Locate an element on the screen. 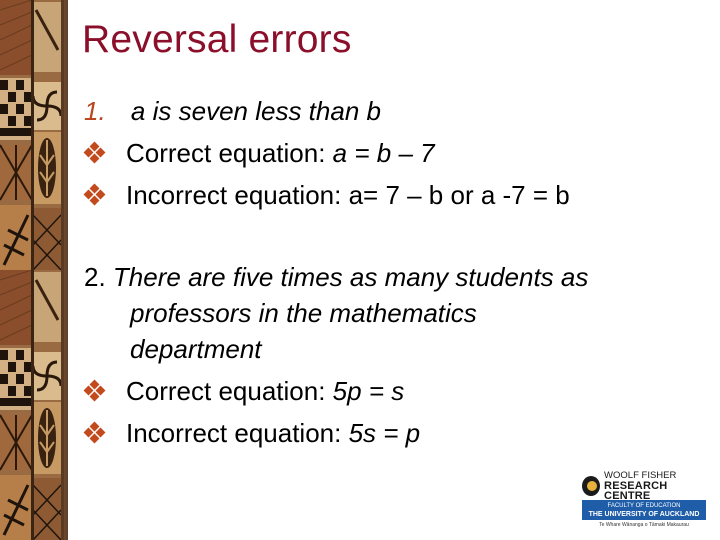  tapa-cloth-border is located at coordinates (34, 270).